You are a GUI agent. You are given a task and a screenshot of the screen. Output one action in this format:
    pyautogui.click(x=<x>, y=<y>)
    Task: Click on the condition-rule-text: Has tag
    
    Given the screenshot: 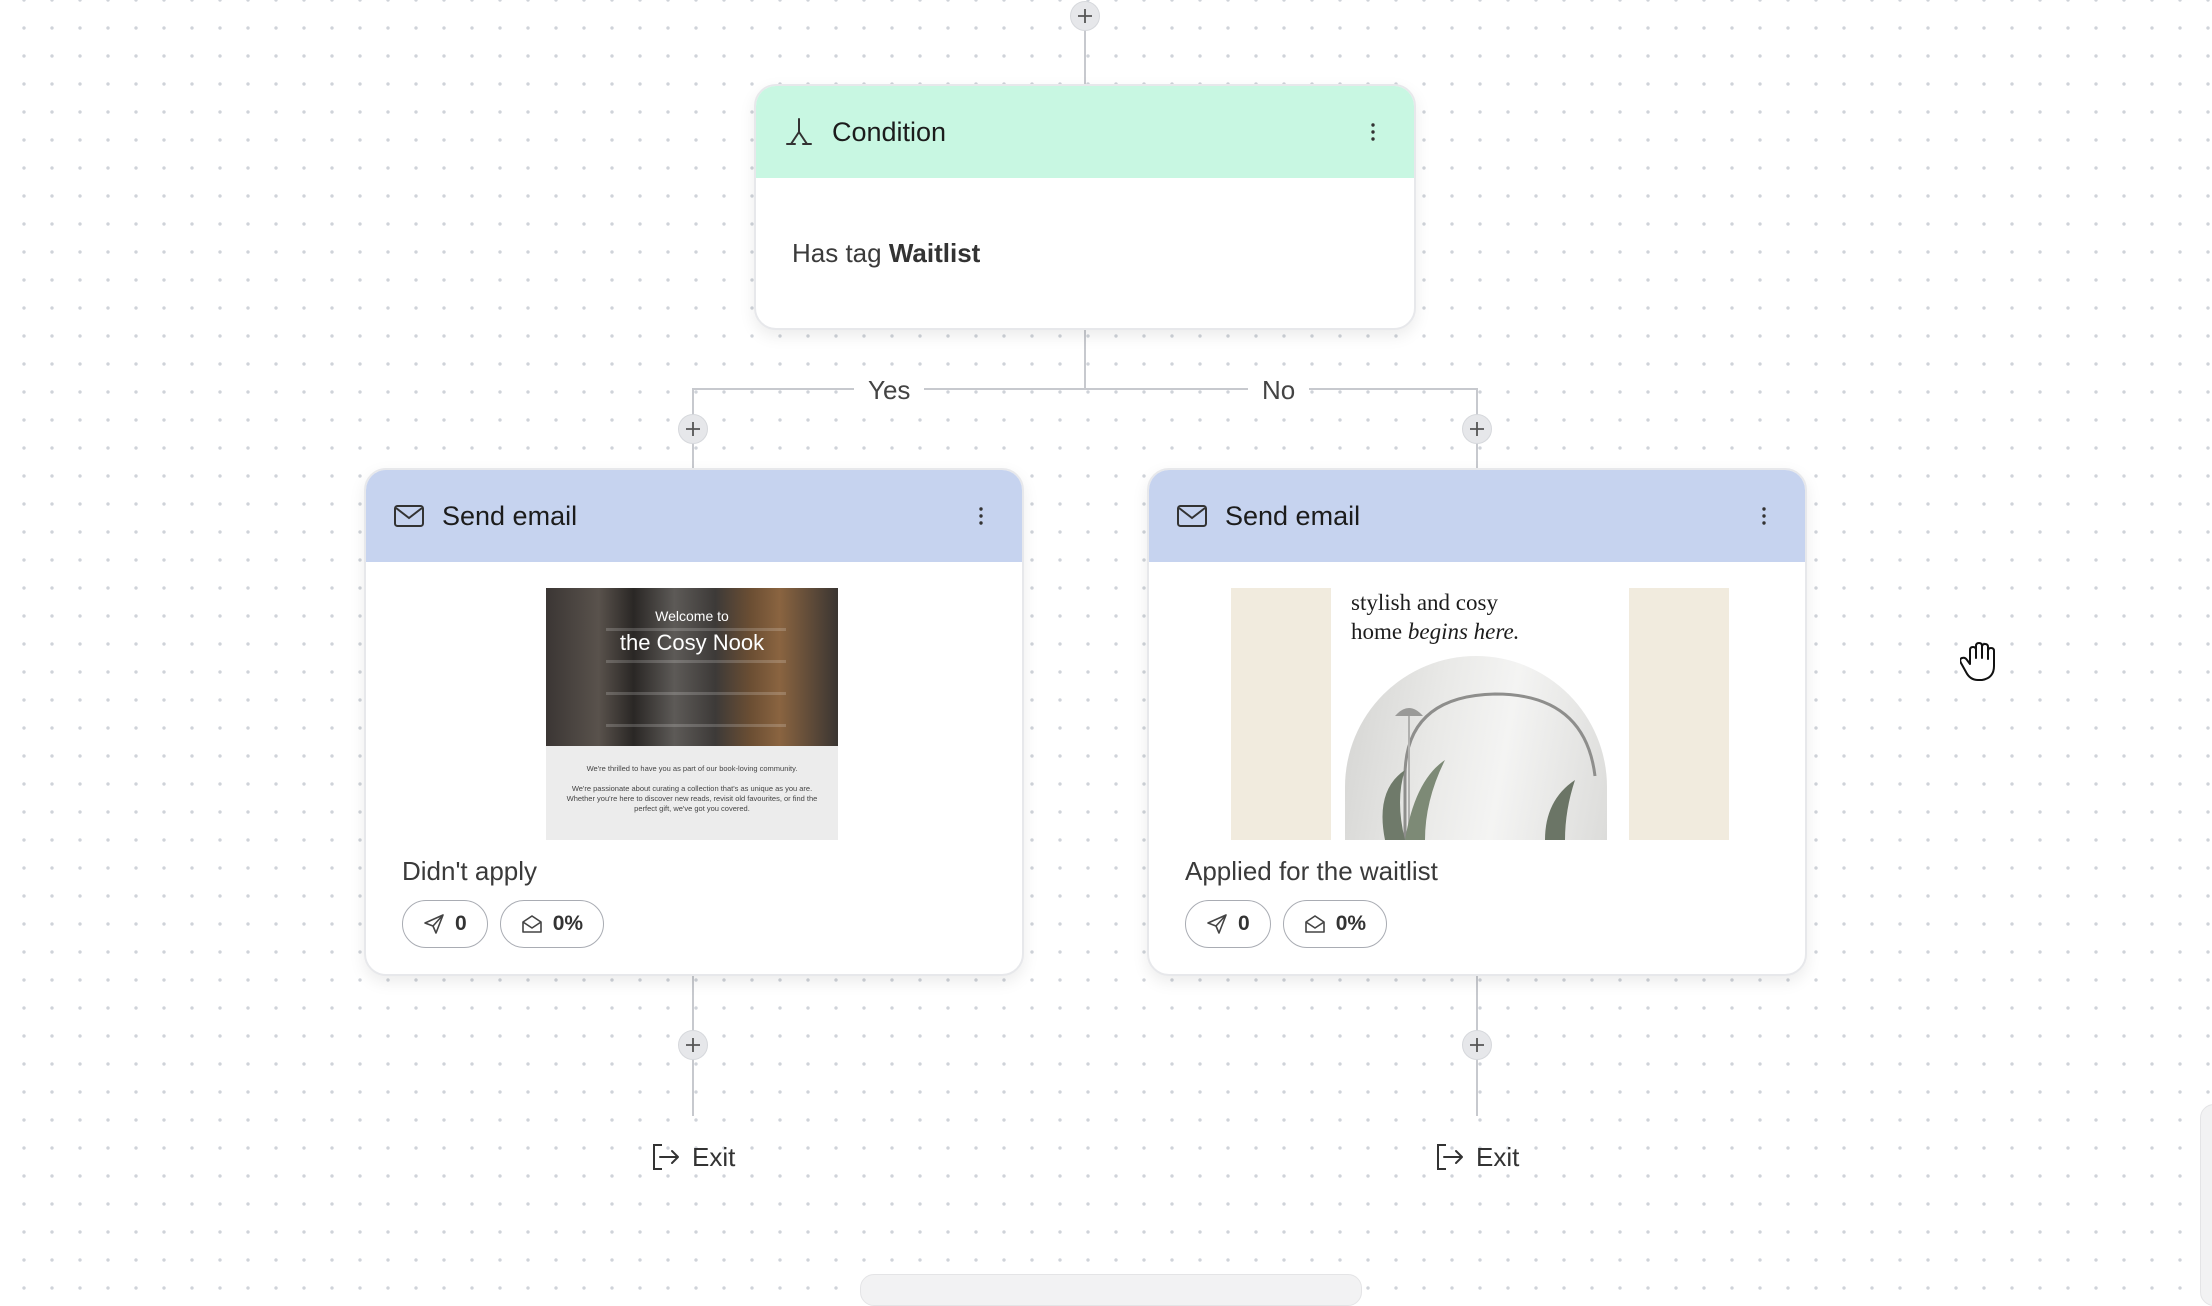 What is the action you would take?
    pyautogui.click(x=837, y=253)
    